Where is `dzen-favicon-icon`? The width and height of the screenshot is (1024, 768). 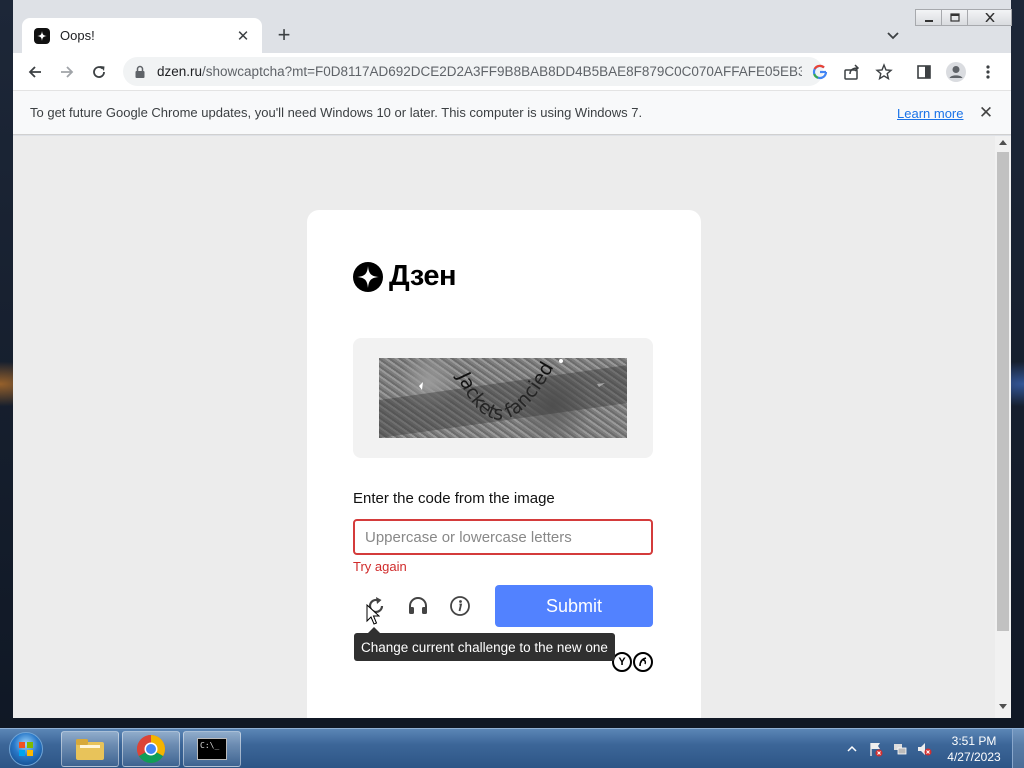 dzen-favicon-icon is located at coordinates (42, 35).